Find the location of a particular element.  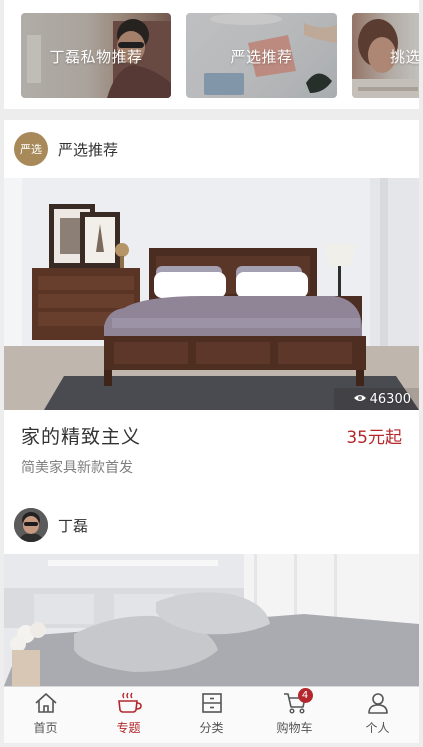

bottom-tab-bar: 首页 专题 分类 4 购物车 个人 is located at coordinates (211, 714).